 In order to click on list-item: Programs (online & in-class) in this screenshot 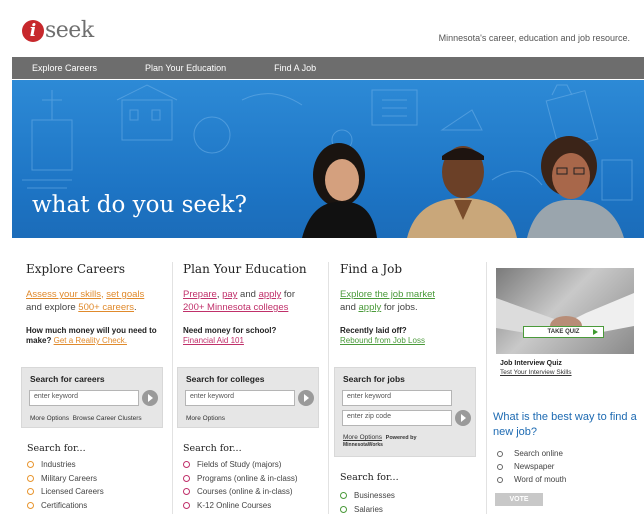, I will do `click(240, 479)`.